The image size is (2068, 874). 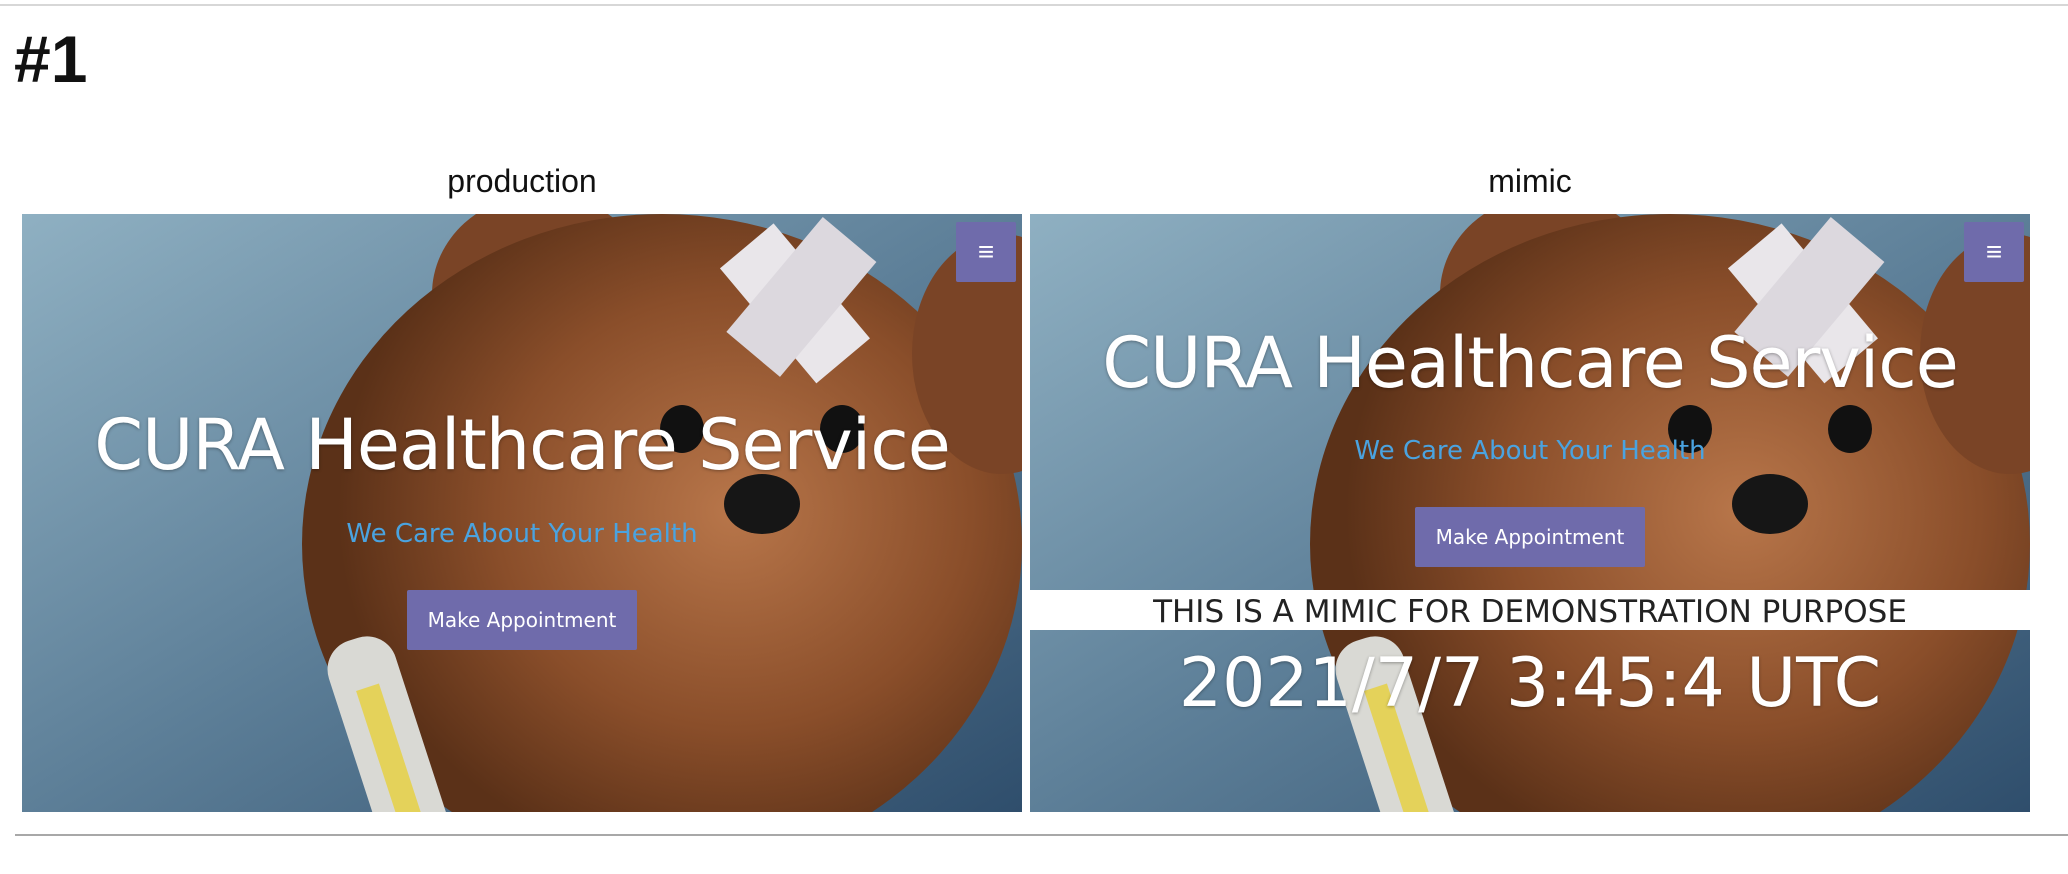 What do you see at coordinates (51, 59) in the screenshot?
I see `case-title: #1` at bounding box center [51, 59].